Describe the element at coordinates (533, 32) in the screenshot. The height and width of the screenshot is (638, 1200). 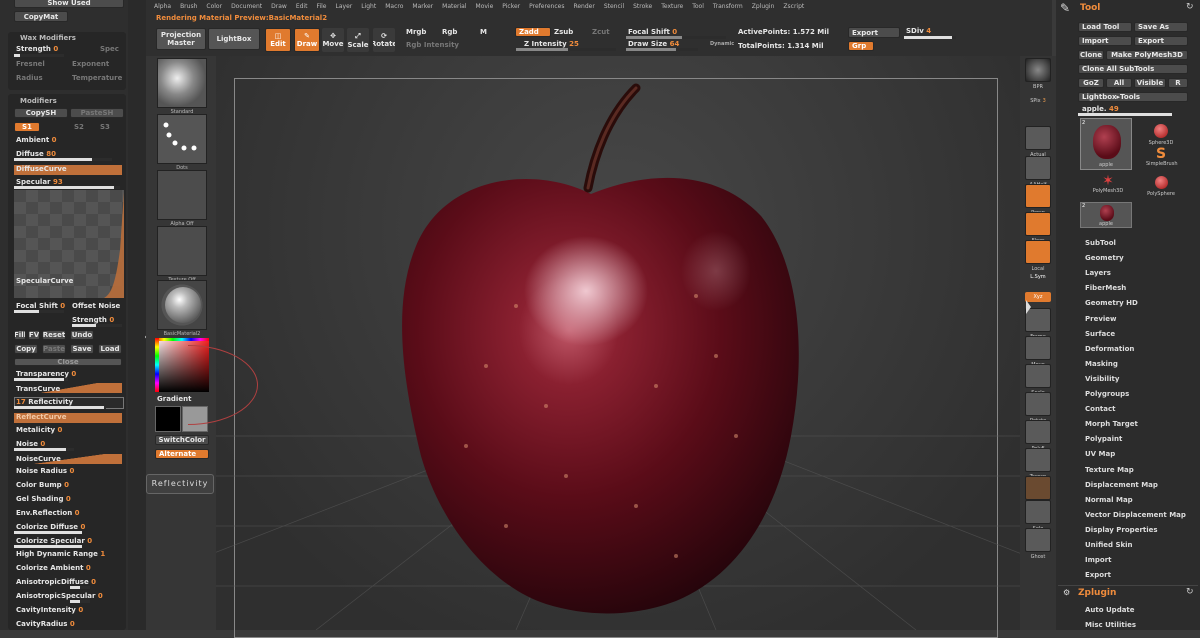
I see `zadd-button: Zadd` at that location.